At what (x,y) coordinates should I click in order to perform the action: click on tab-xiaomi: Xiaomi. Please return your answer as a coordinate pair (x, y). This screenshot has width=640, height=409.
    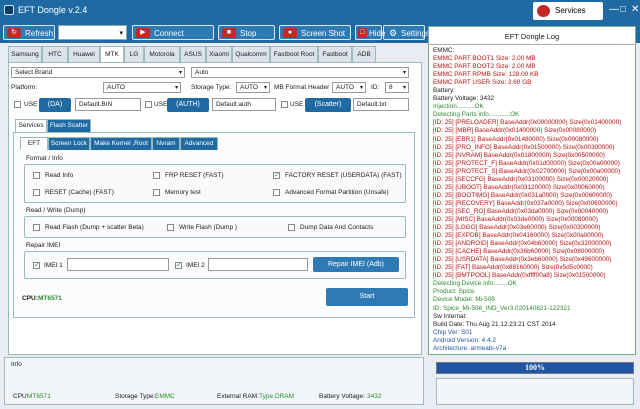
    Looking at the image, I should click on (219, 54).